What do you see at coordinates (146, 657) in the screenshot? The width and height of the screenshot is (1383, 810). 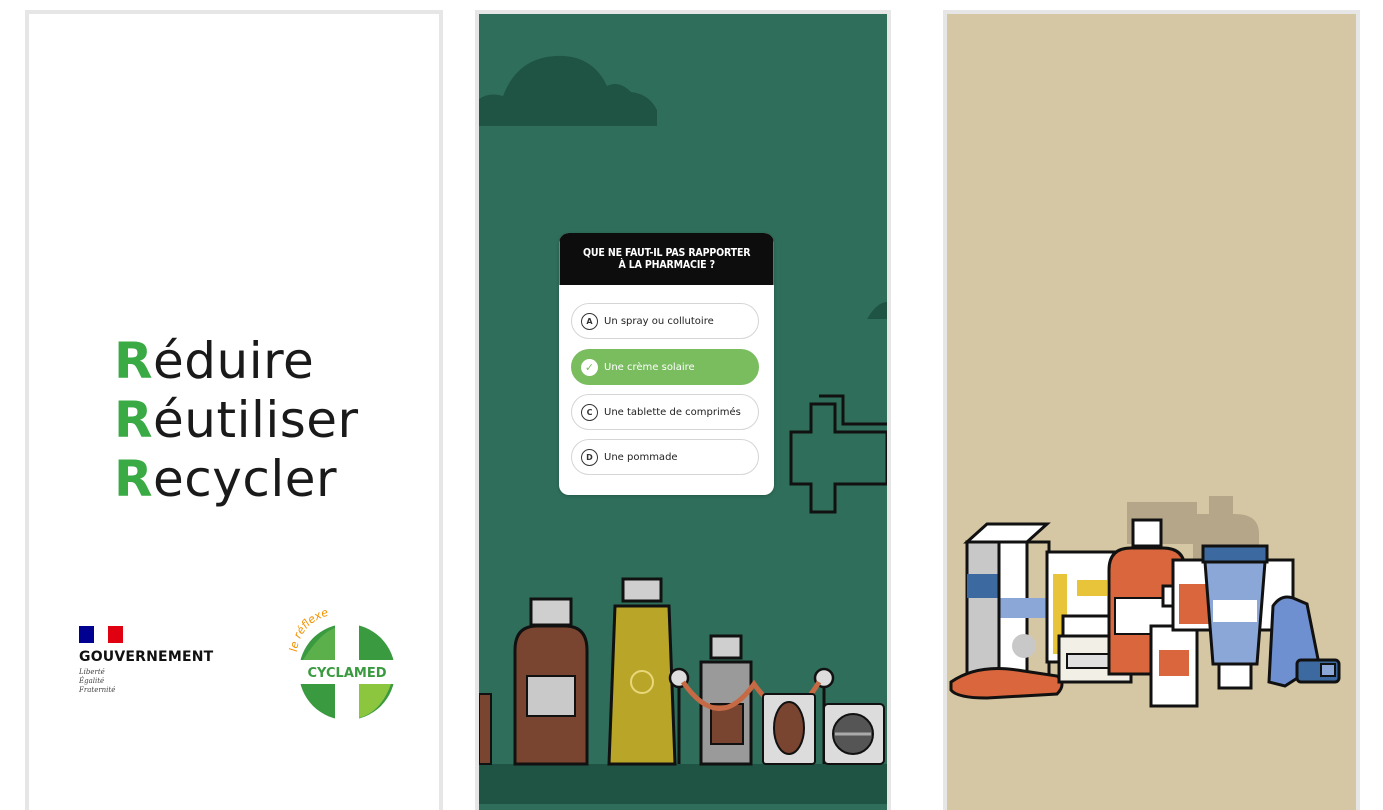 I see `government-name: GOUVERNEMENT` at bounding box center [146, 657].